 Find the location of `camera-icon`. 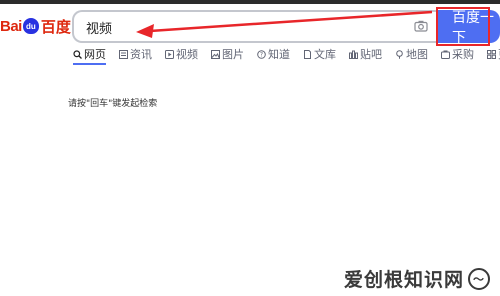

camera-icon is located at coordinates (421, 26).